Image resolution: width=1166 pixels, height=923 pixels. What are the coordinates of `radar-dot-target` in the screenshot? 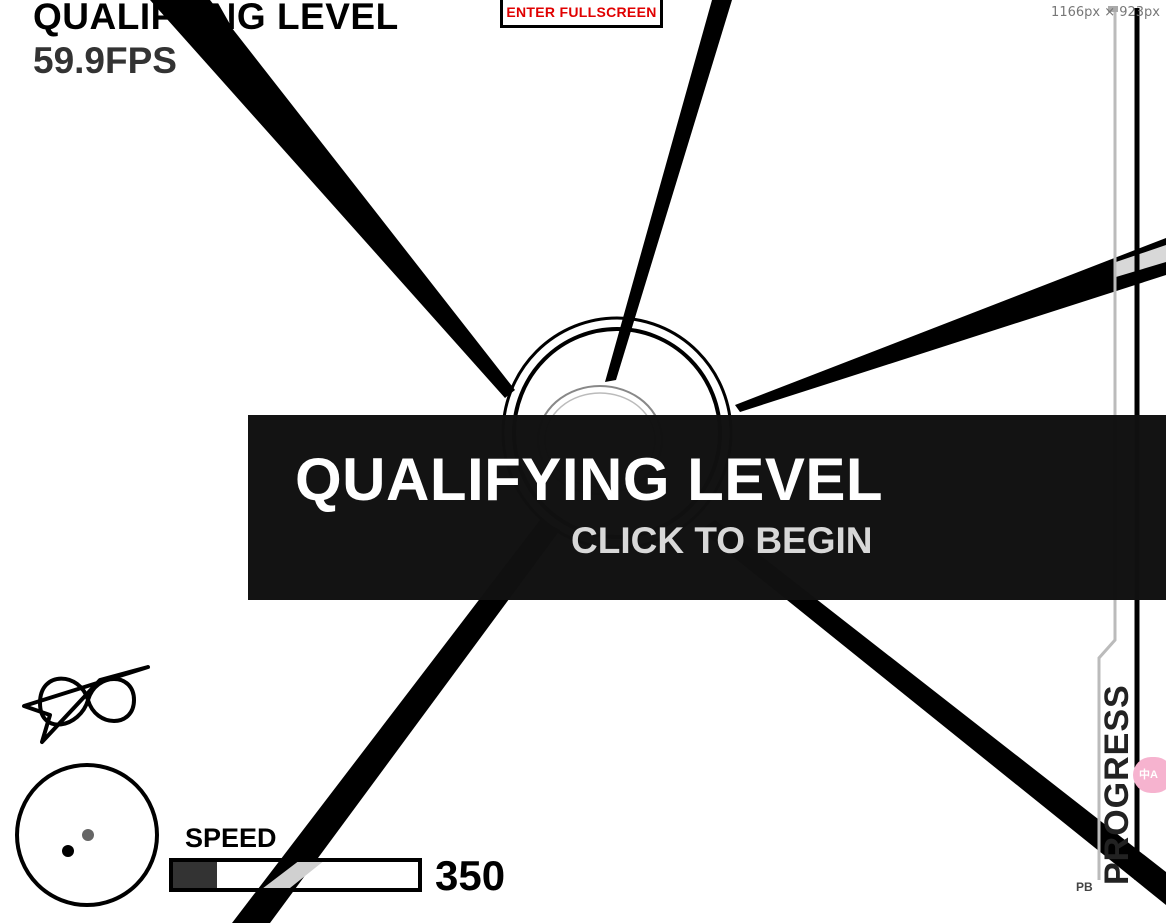 It's located at (88, 835).